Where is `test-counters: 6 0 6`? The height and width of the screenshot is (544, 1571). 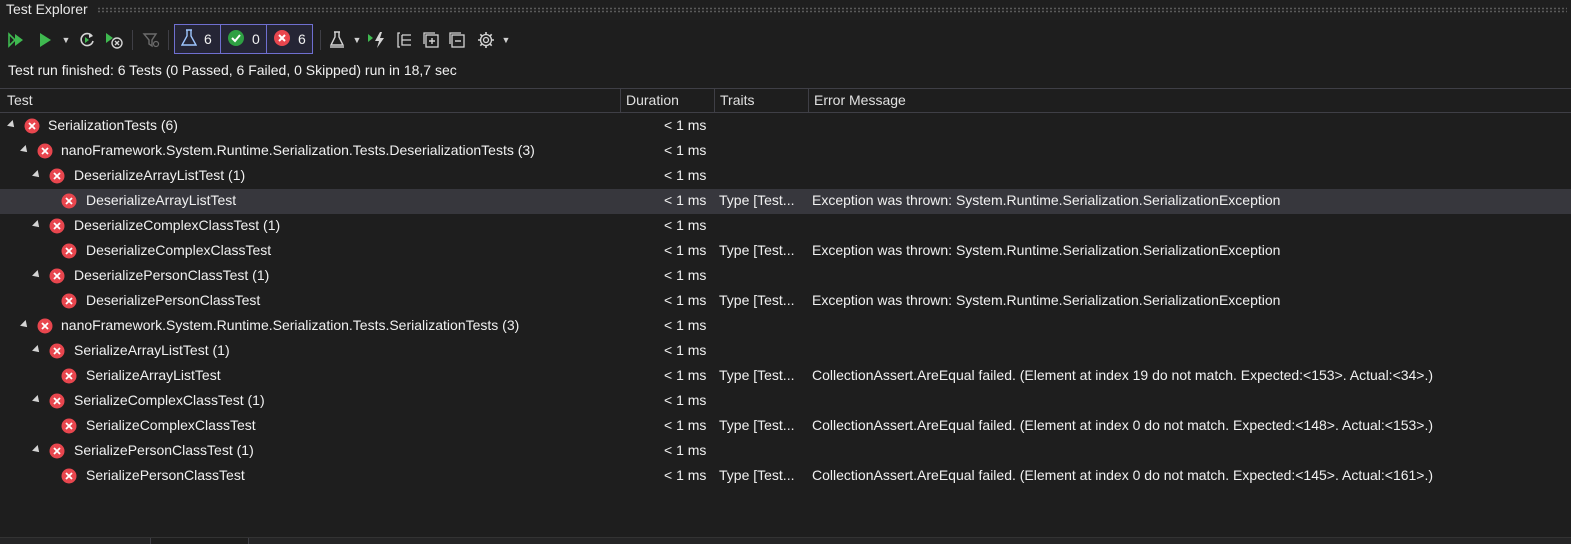 test-counters: 6 0 6 is located at coordinates (243, 39).